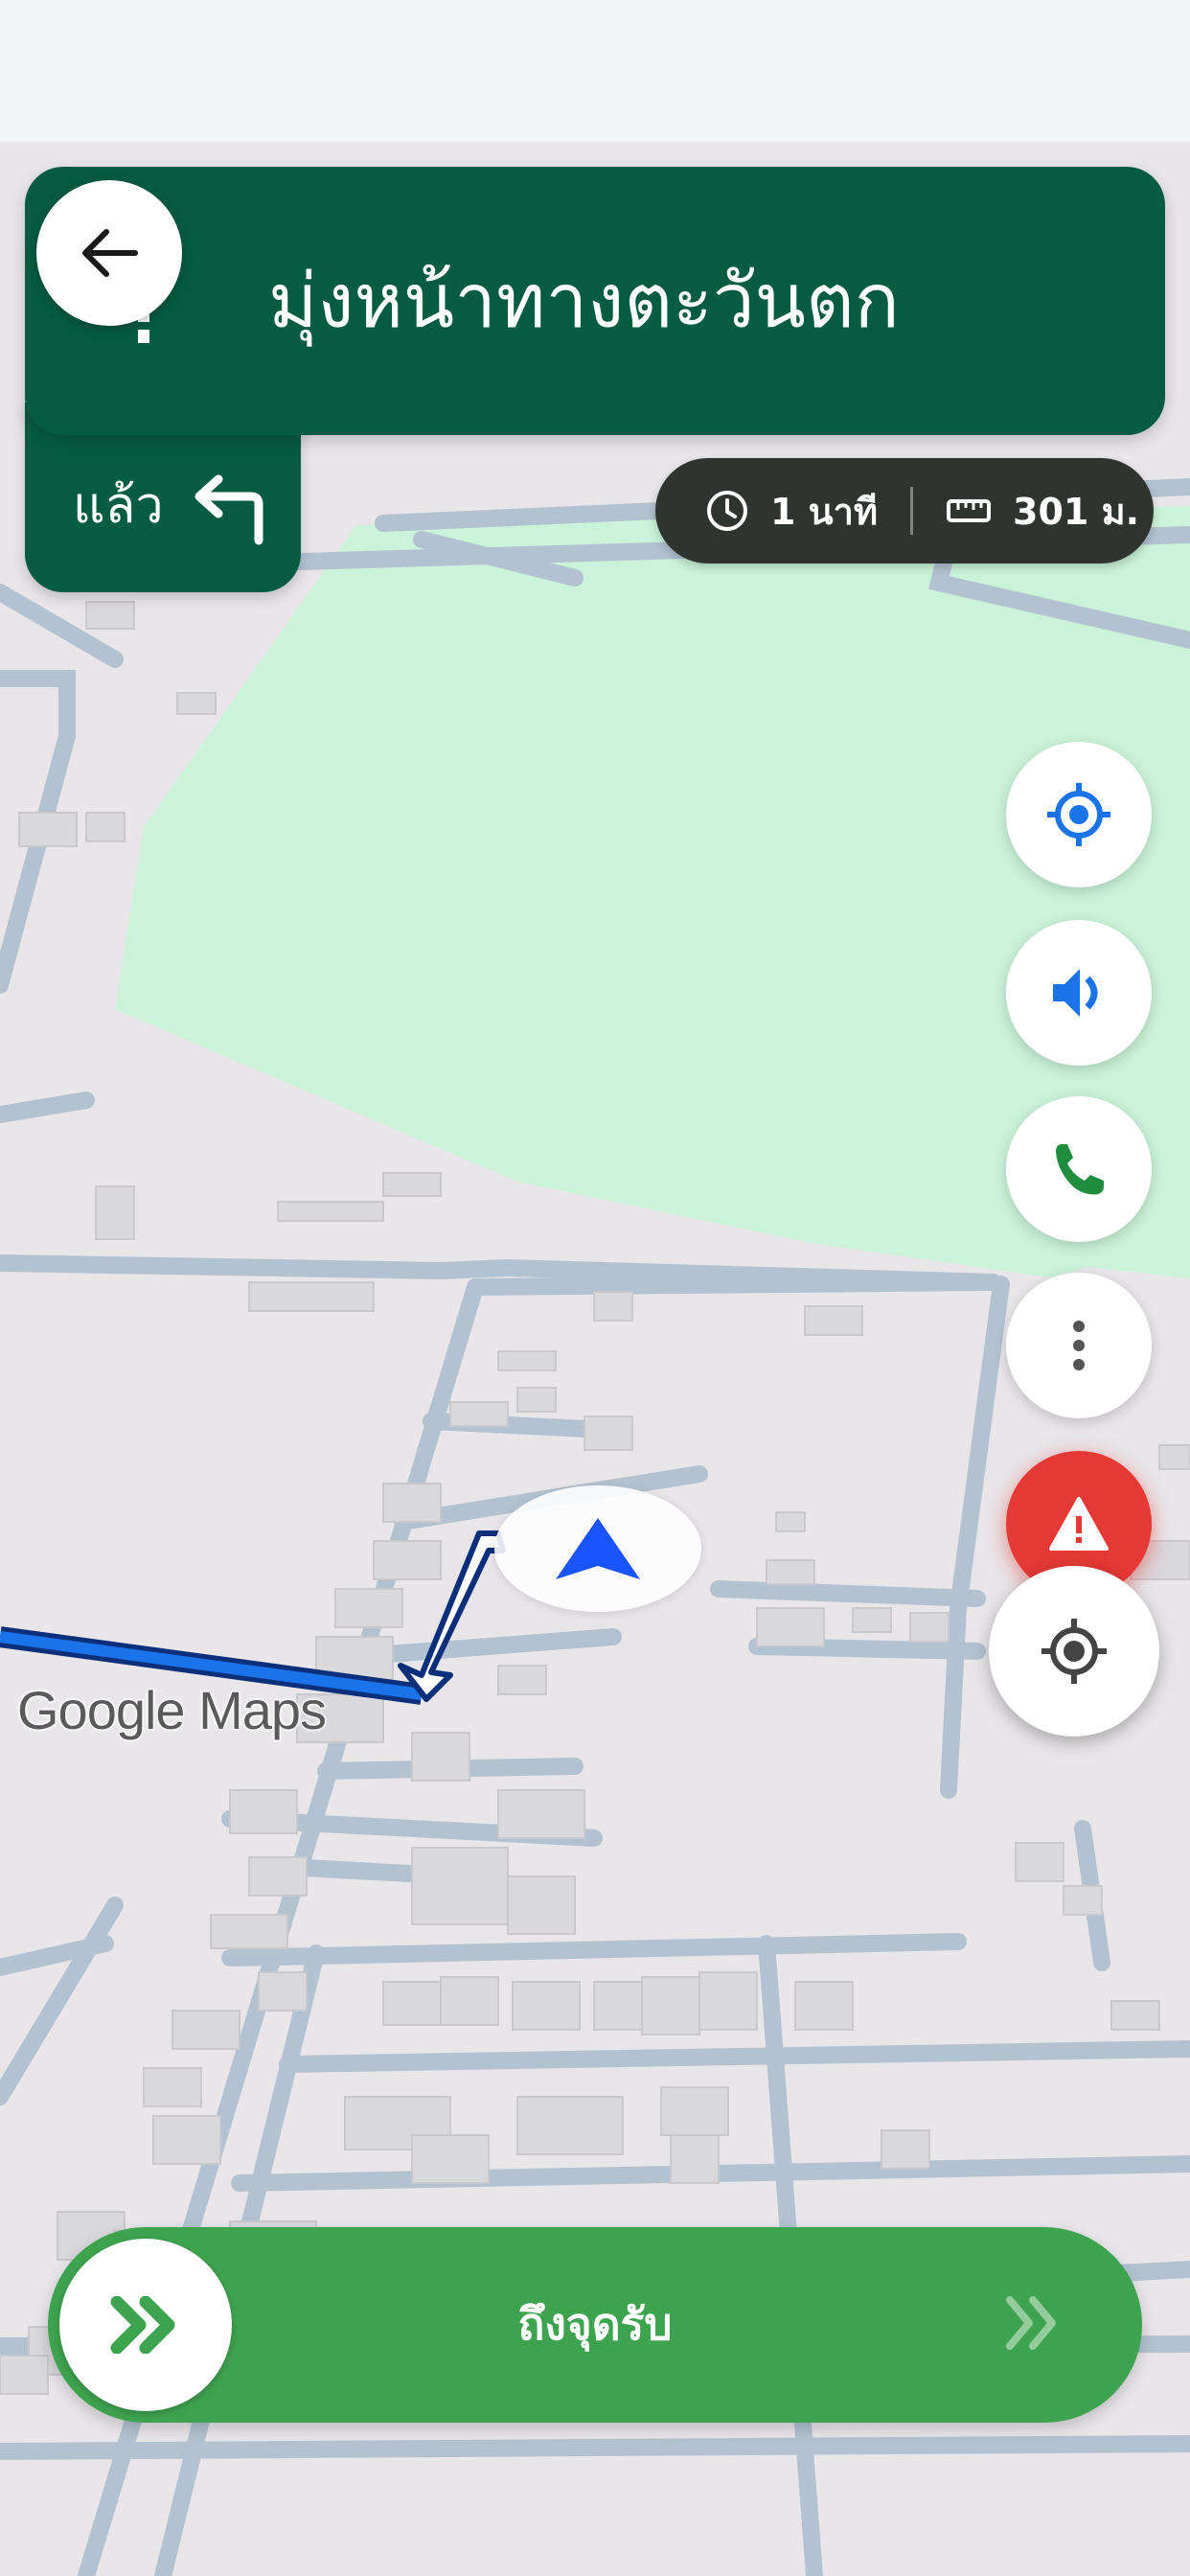  What do you see at coordinates (727, 511) in the screenshot?
I see `clock-icon` at bounding box center [727, 511].